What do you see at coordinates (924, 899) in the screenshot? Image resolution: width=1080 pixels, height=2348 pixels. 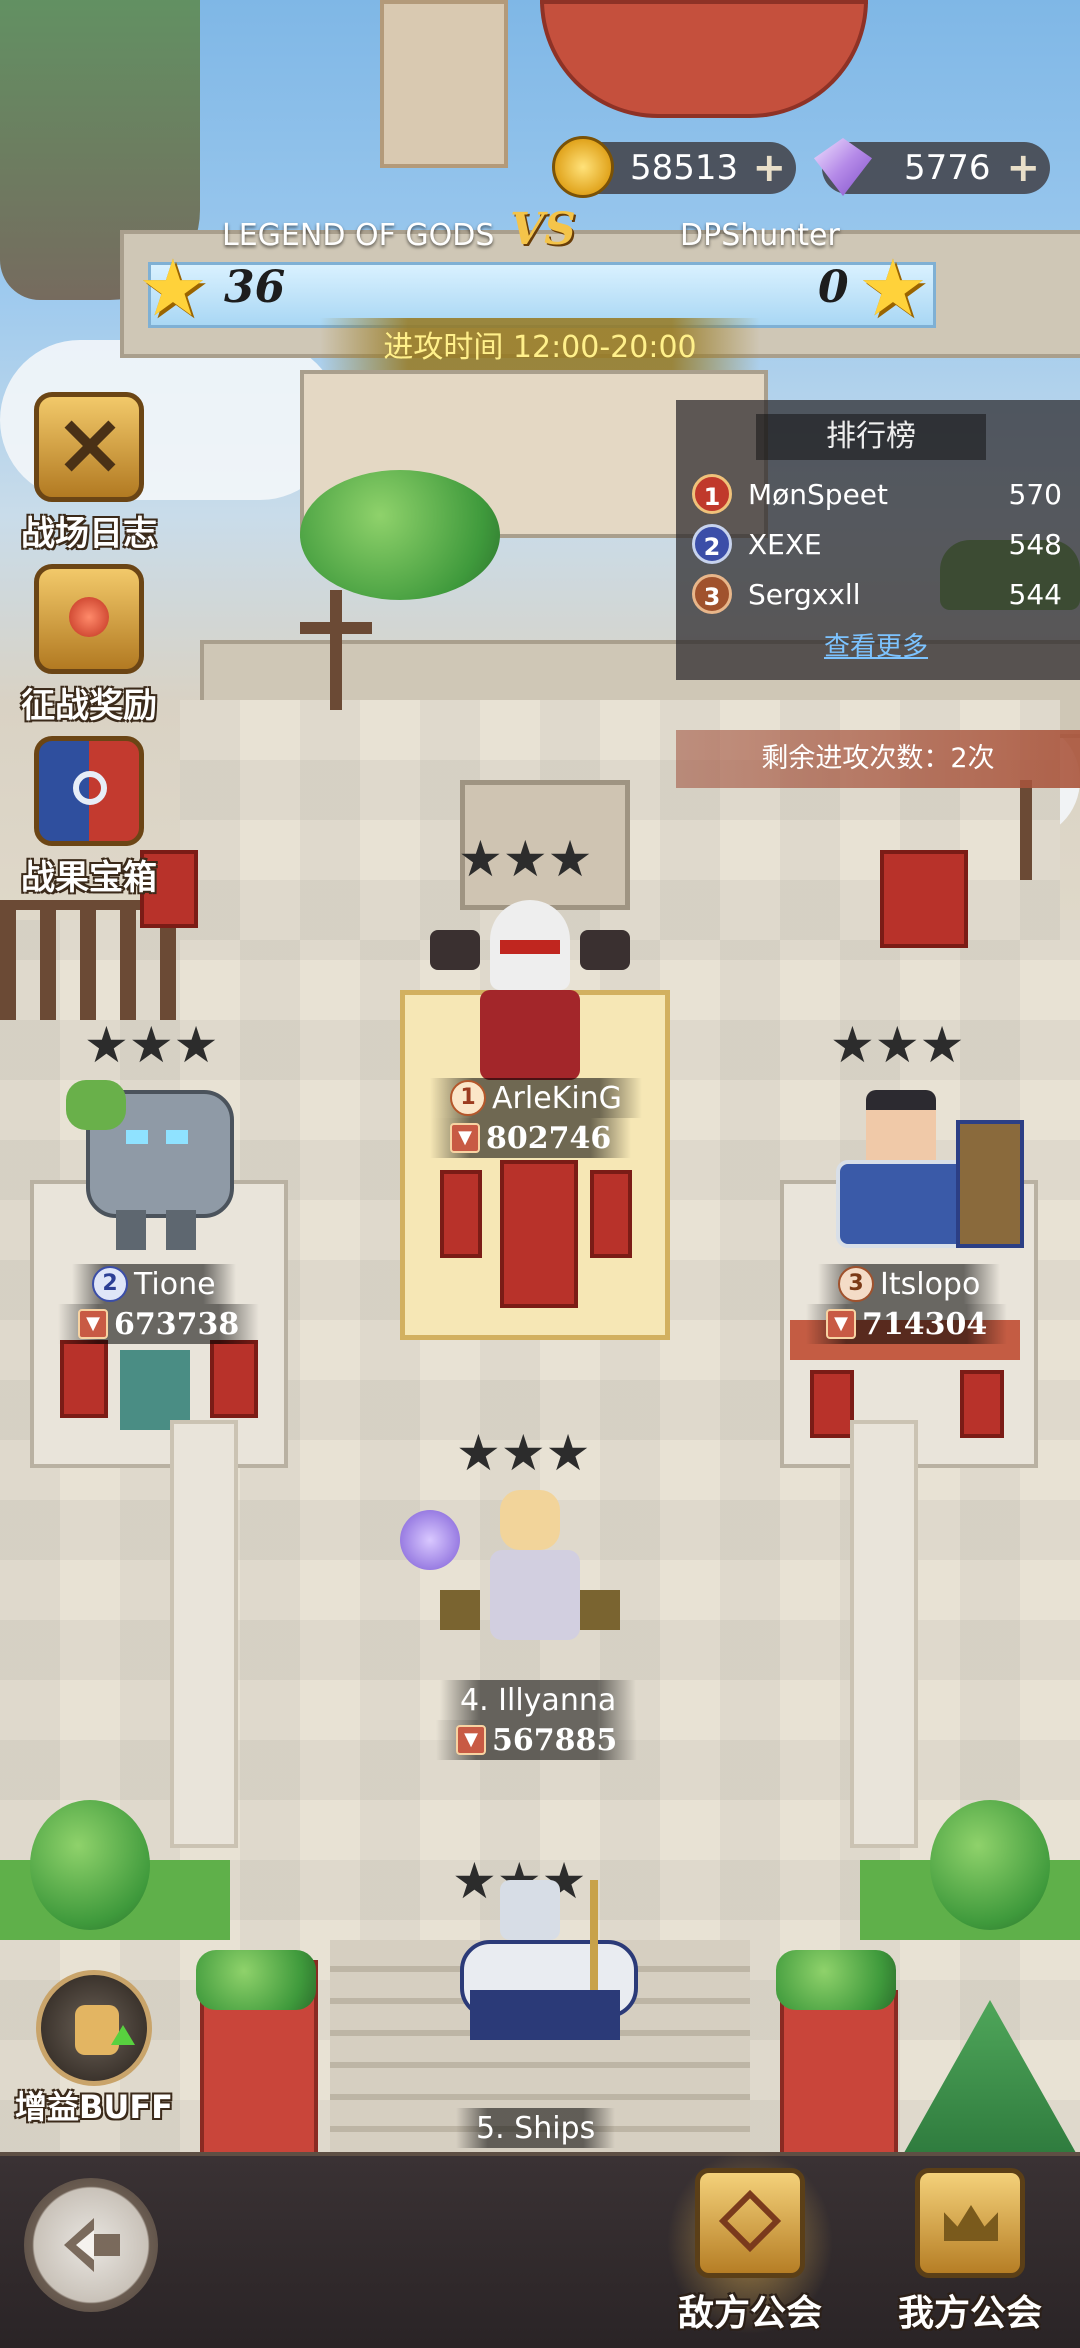 I see `castle-banner-right` at bounding box center [924, 899].